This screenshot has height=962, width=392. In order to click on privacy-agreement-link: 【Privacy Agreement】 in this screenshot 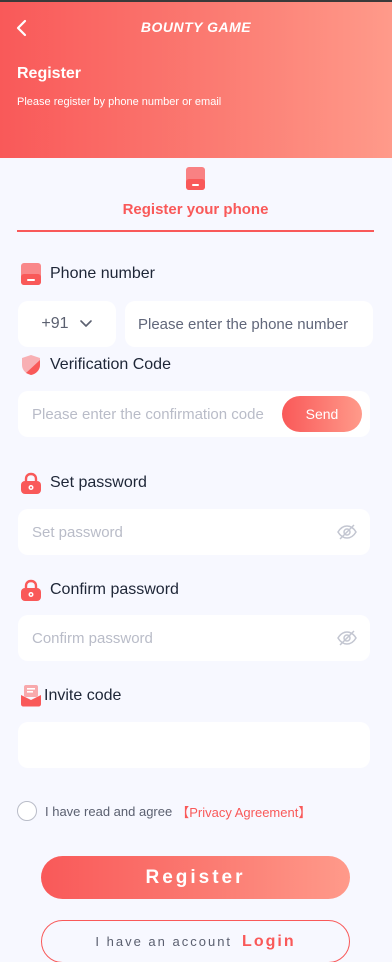, I will do `click(243, 811)`.